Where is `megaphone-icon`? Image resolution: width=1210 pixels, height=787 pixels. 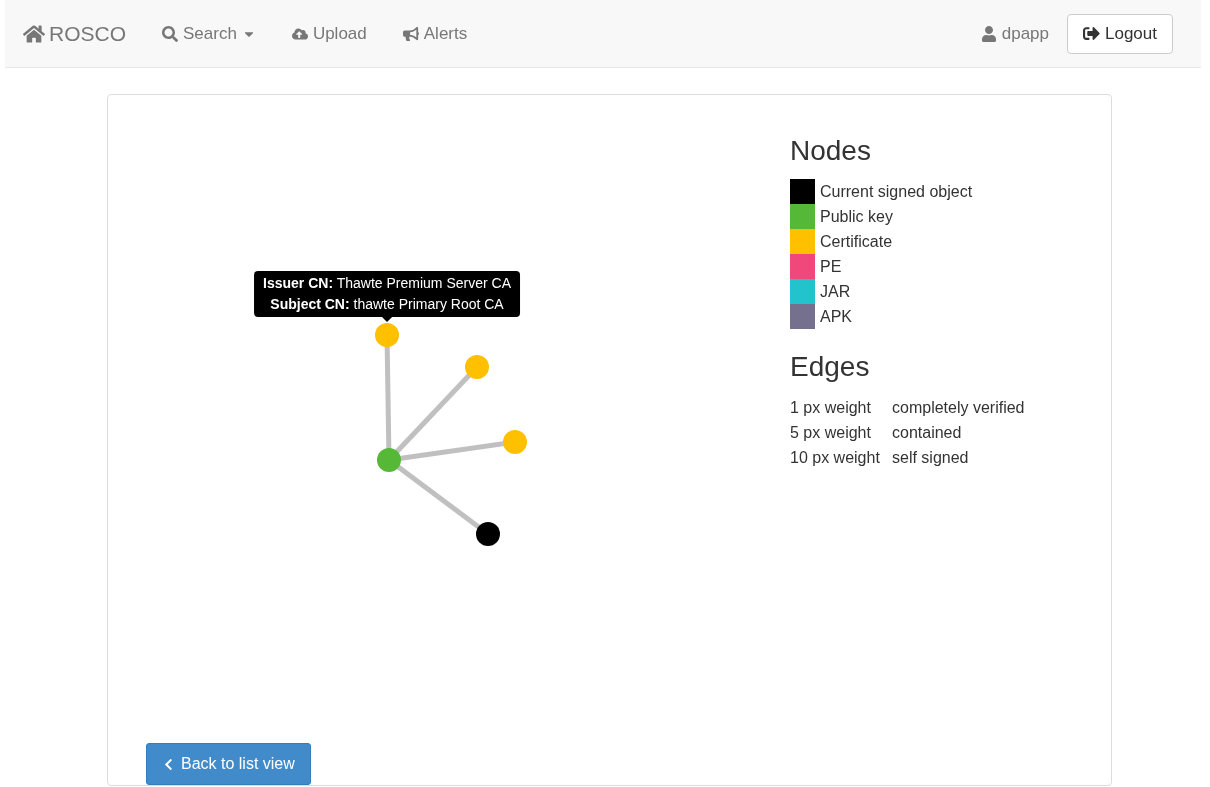 megaphone-icon is located at coordinates (410, 33).